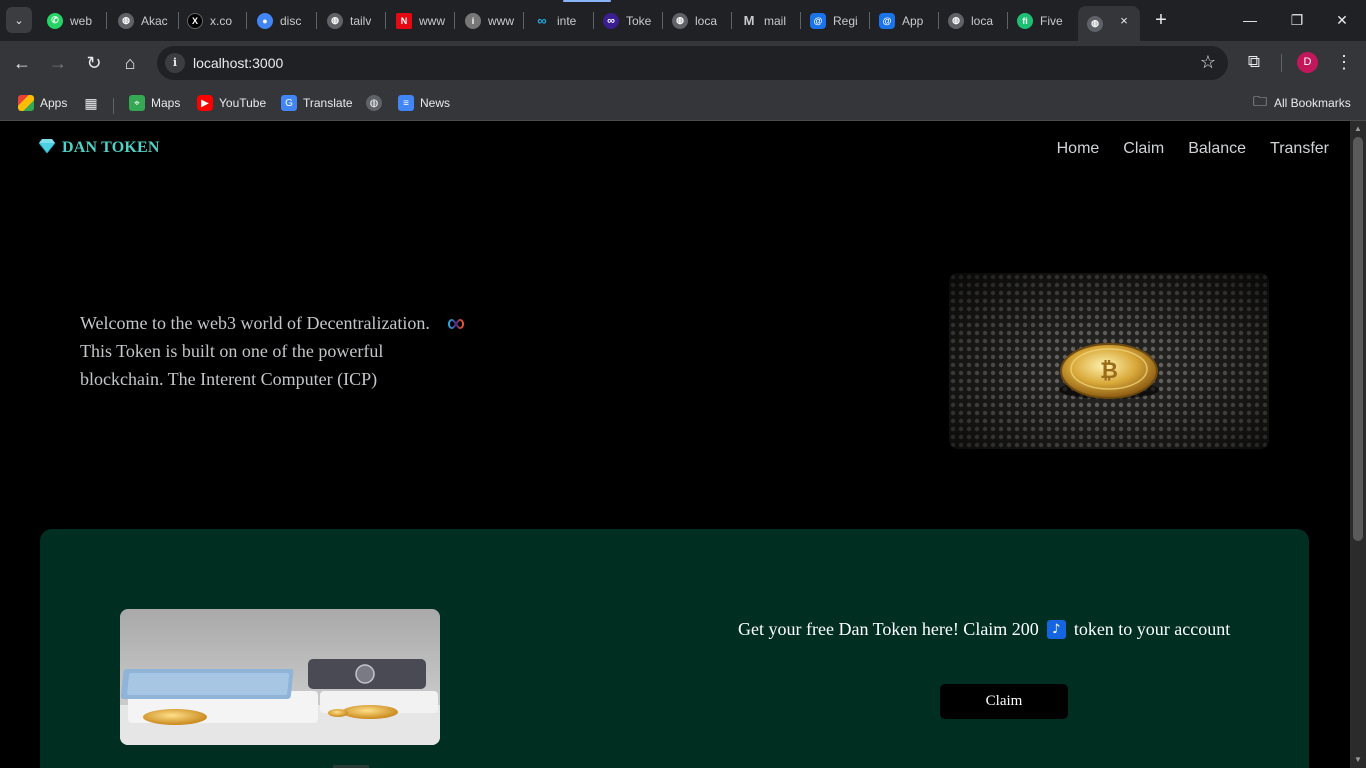 The width and height of the screenshot is (1366, 768). I want to click on tab-akac: ◍ Akac, so click(141, 20).